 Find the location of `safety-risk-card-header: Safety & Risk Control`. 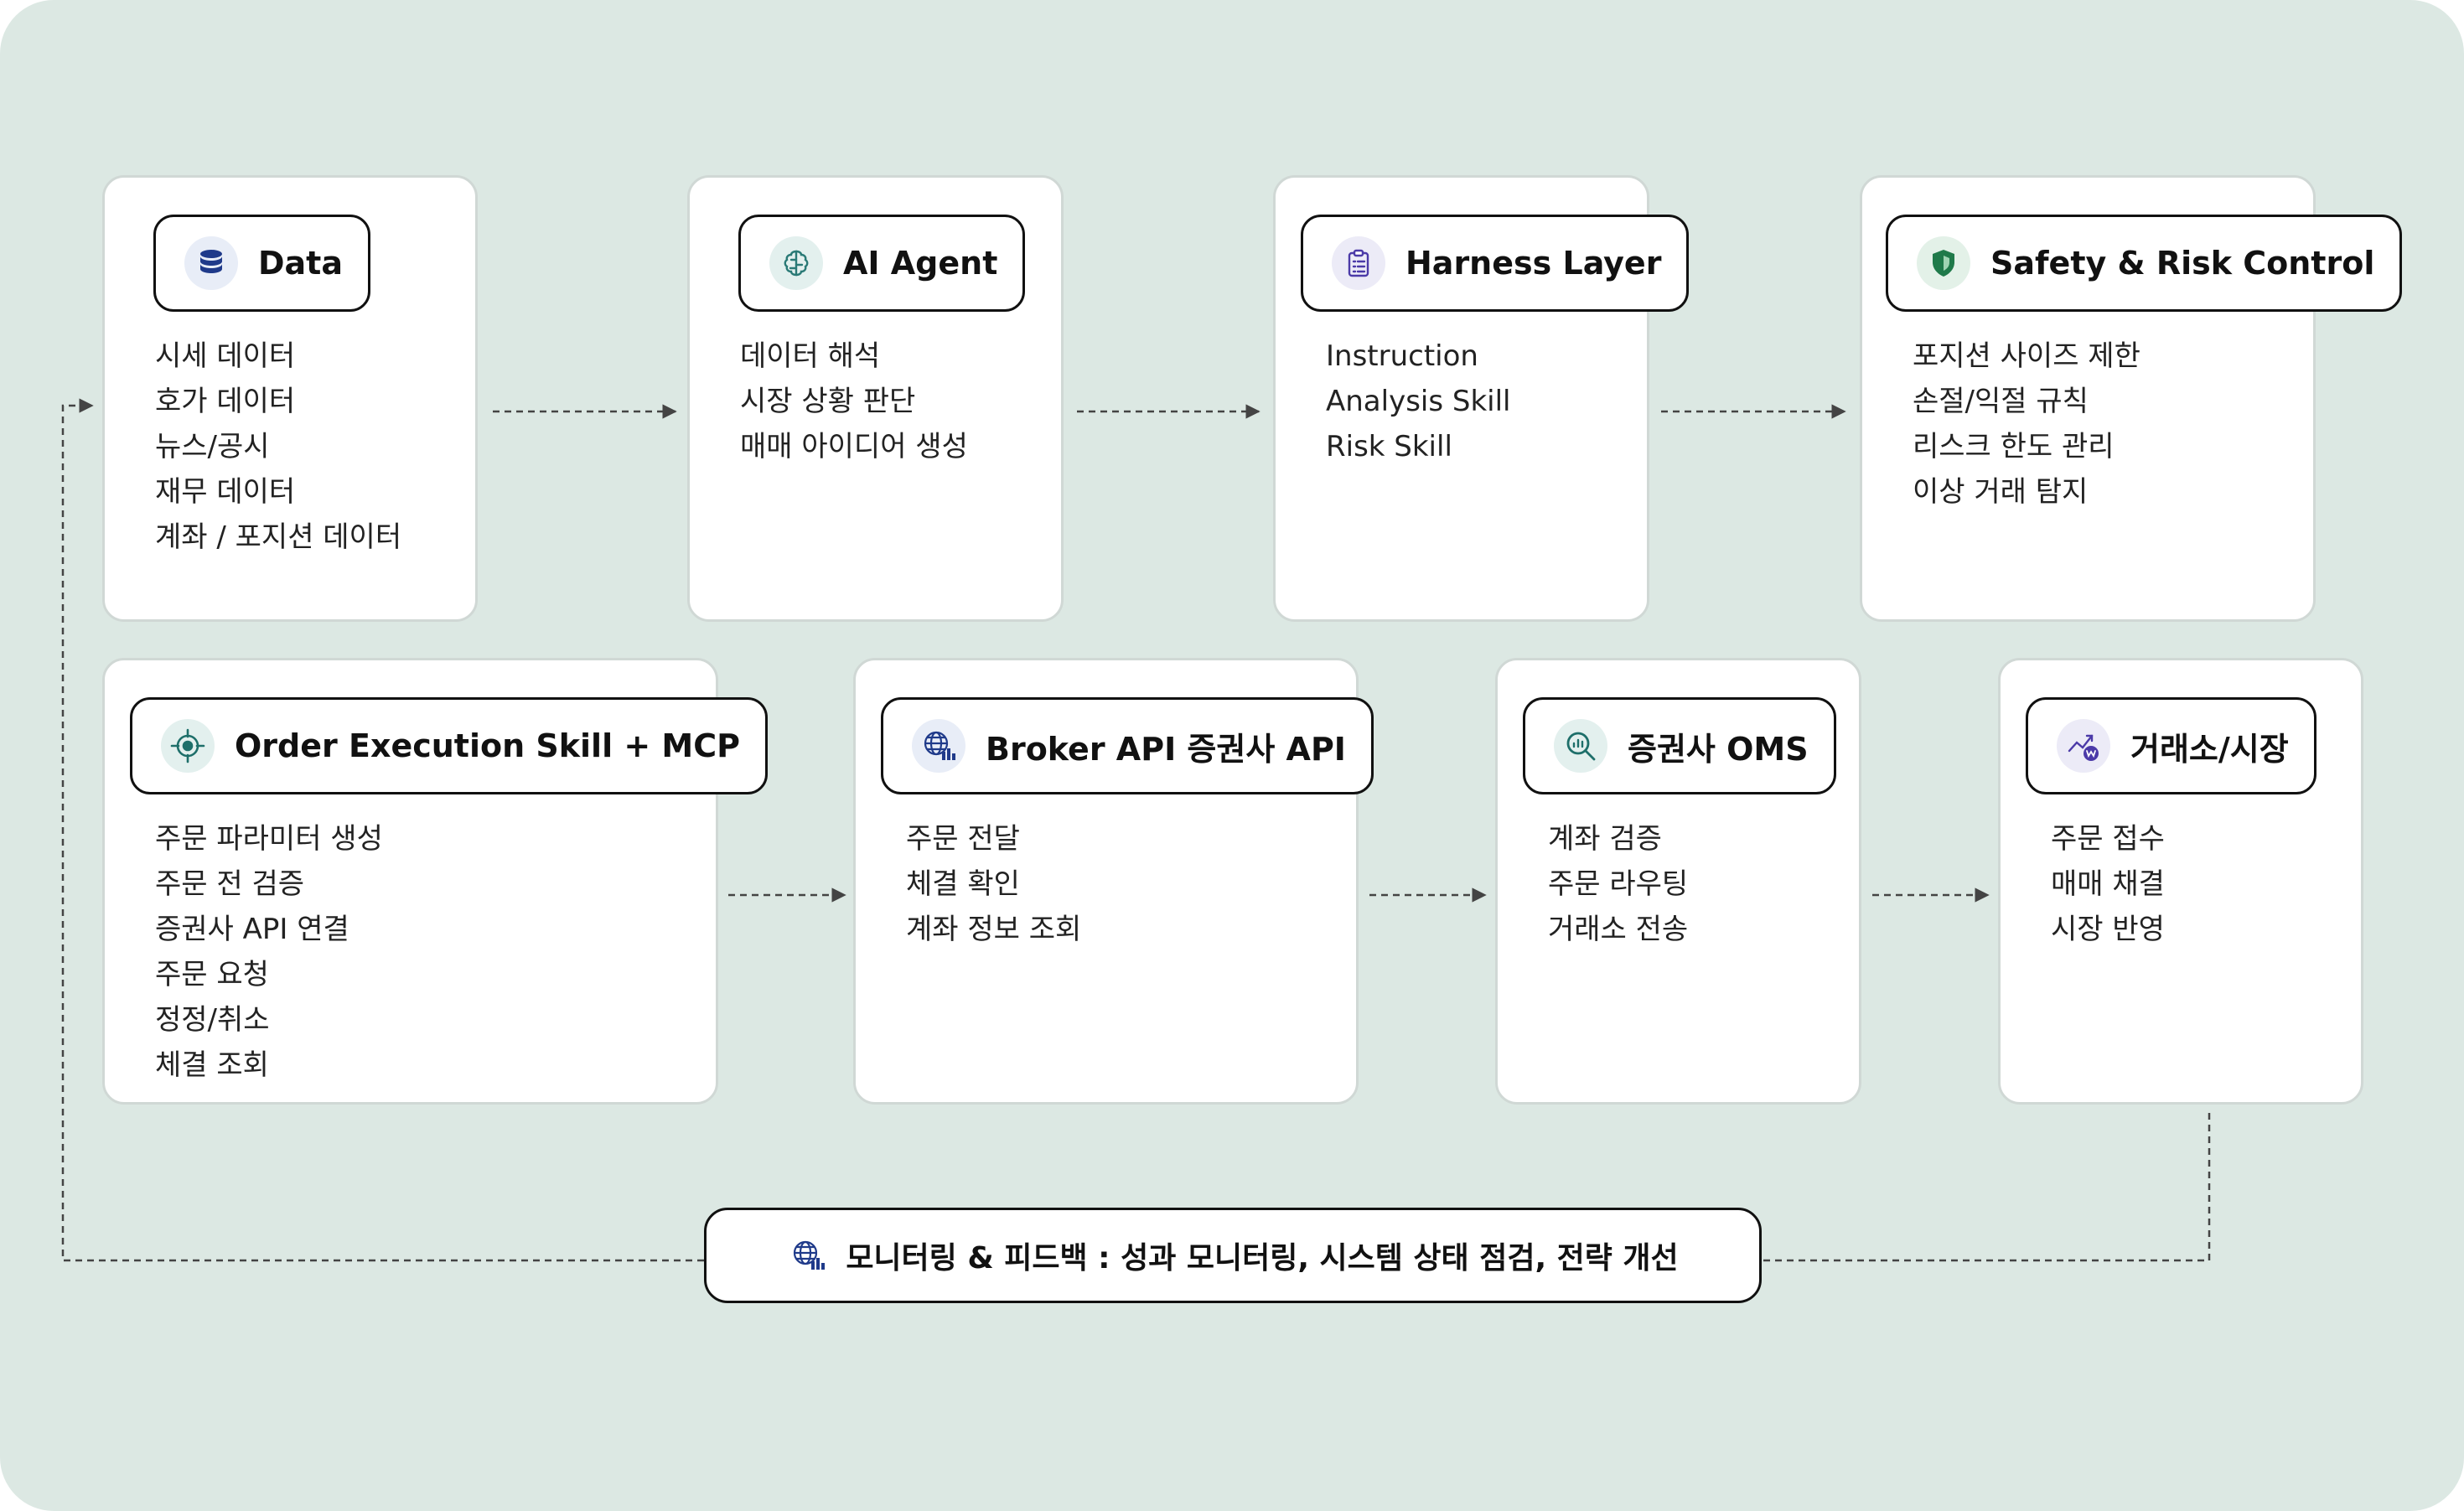

safety-risk-card-header: Safety & Risk Control is located at coordinates (2144, 263).